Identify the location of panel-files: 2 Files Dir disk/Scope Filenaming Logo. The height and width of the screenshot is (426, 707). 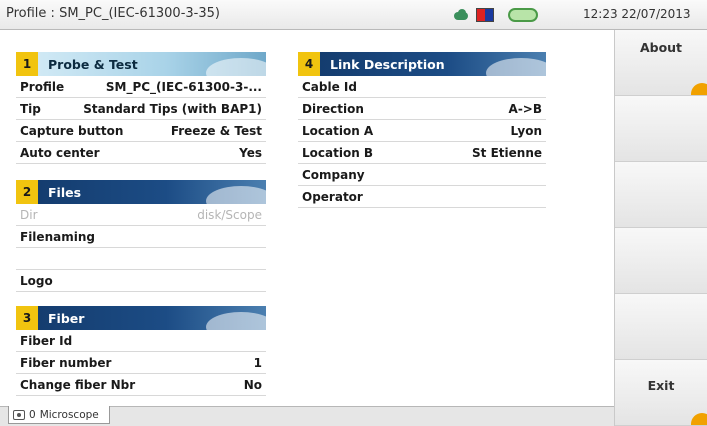
(141, 236).